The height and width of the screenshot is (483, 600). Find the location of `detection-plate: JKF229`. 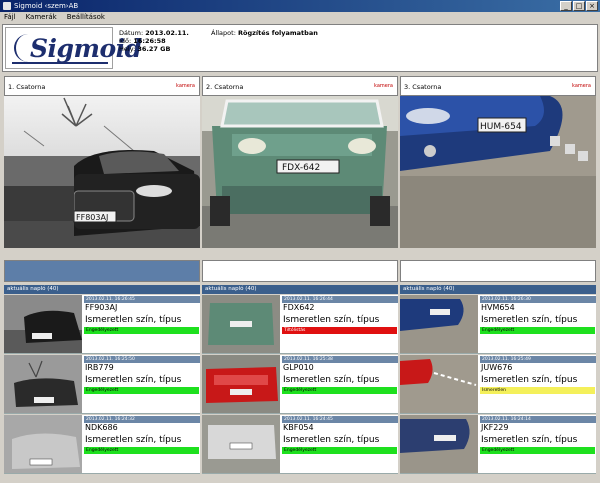

detection-plate: JKF229 is located at coordinates (495, 427).